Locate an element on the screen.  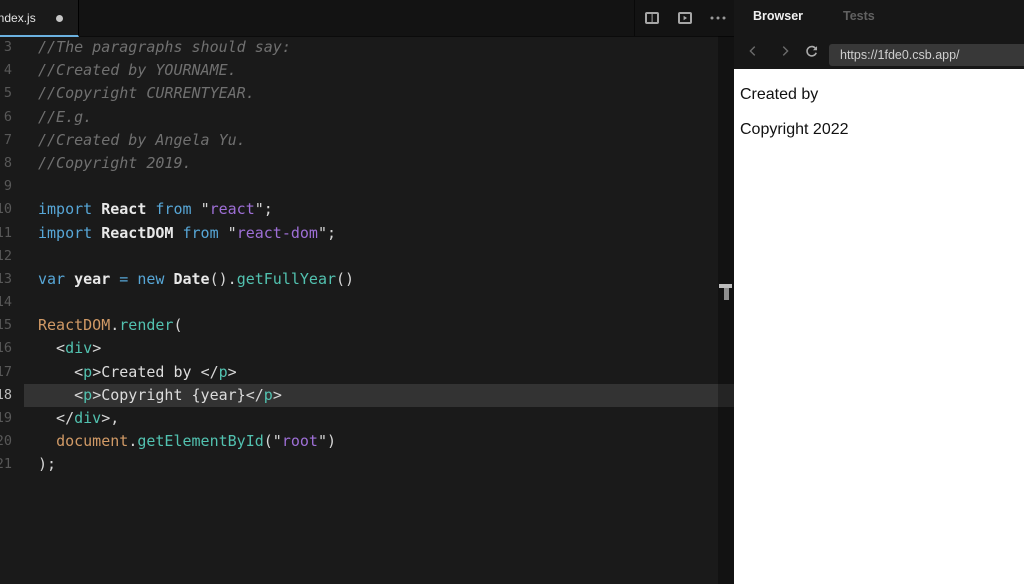
pane-resizer is located at coordinates (726, 310).